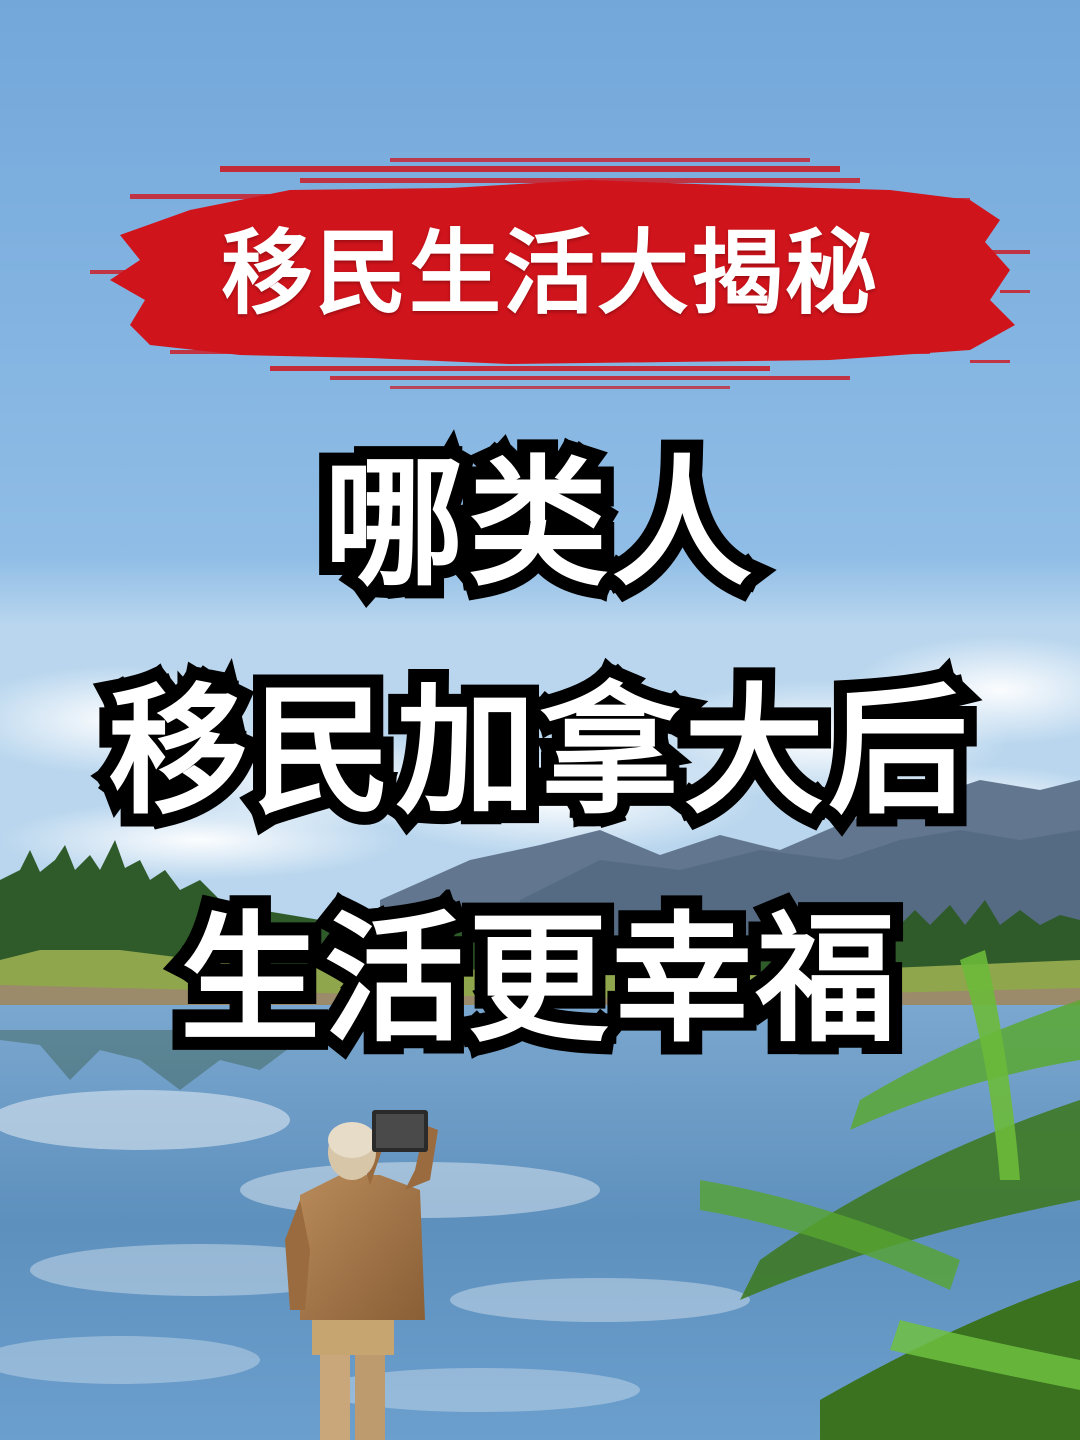  I want to click on headline-line-3: 生活更幸福, so click(538, 980).